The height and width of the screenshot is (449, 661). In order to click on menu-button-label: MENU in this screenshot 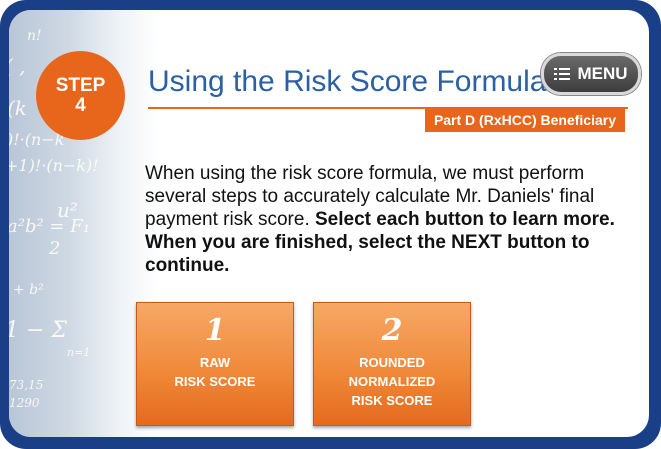, I will do `click(602, 73)`.